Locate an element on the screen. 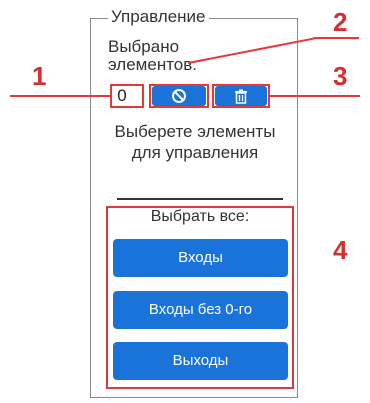 This screenshot has height=403, width=370. annotation-1-number: 1 is located at coordinates (39, 76).